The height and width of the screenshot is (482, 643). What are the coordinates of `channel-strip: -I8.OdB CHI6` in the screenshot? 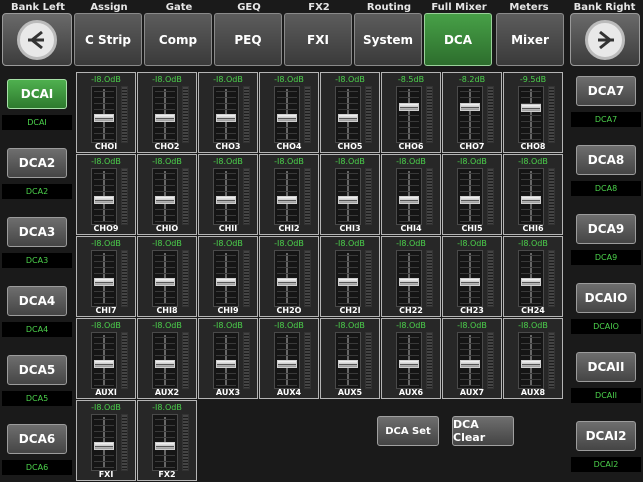 It's located at (533, 194).